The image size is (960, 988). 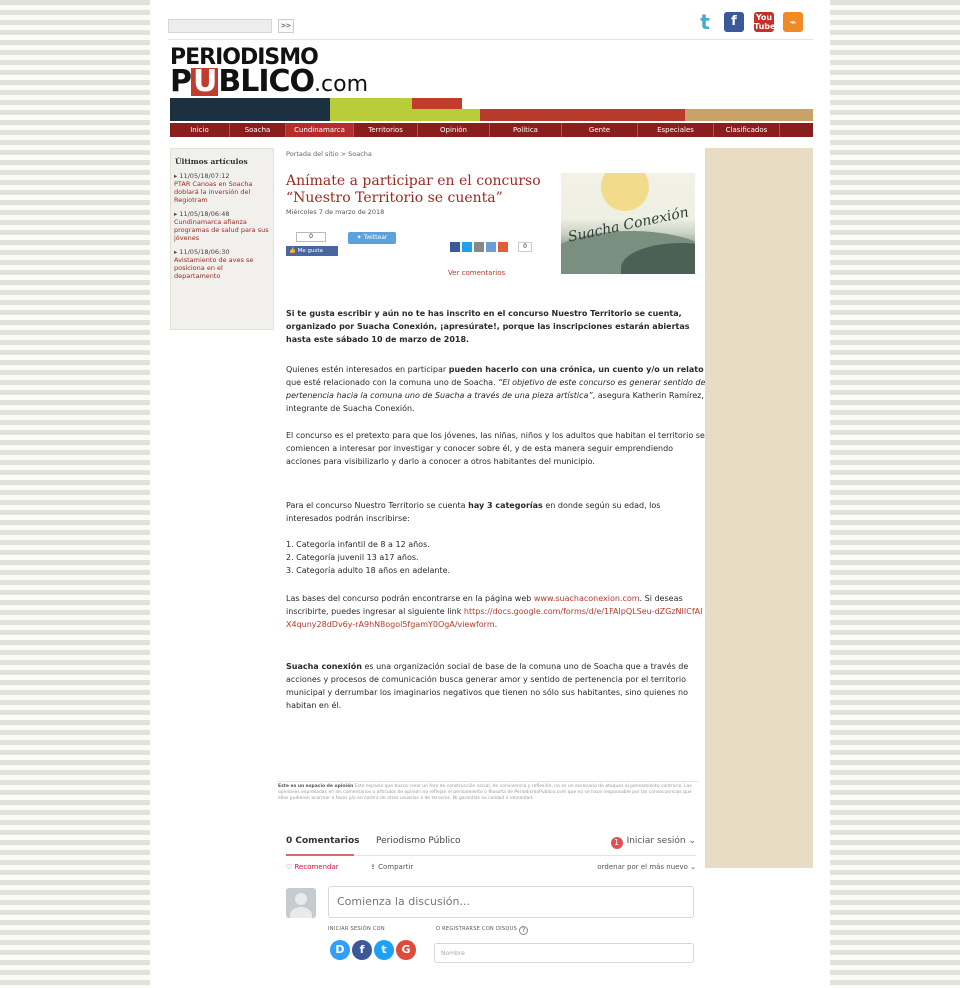 I want to click on like-button: 👍 Me gusta, so click(x=312, y=251).